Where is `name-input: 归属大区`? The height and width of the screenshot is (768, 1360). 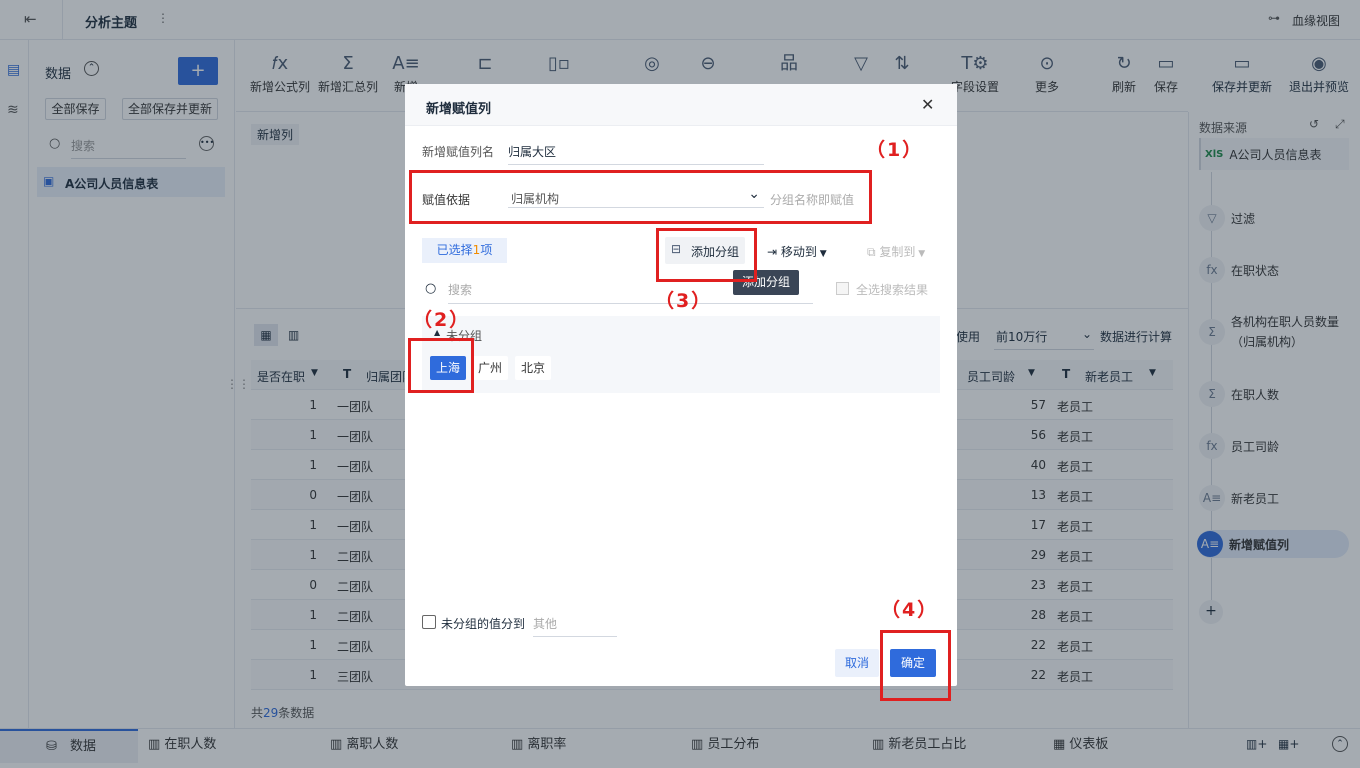
name-input: 归属大区 is located at coordinates (636, 153).